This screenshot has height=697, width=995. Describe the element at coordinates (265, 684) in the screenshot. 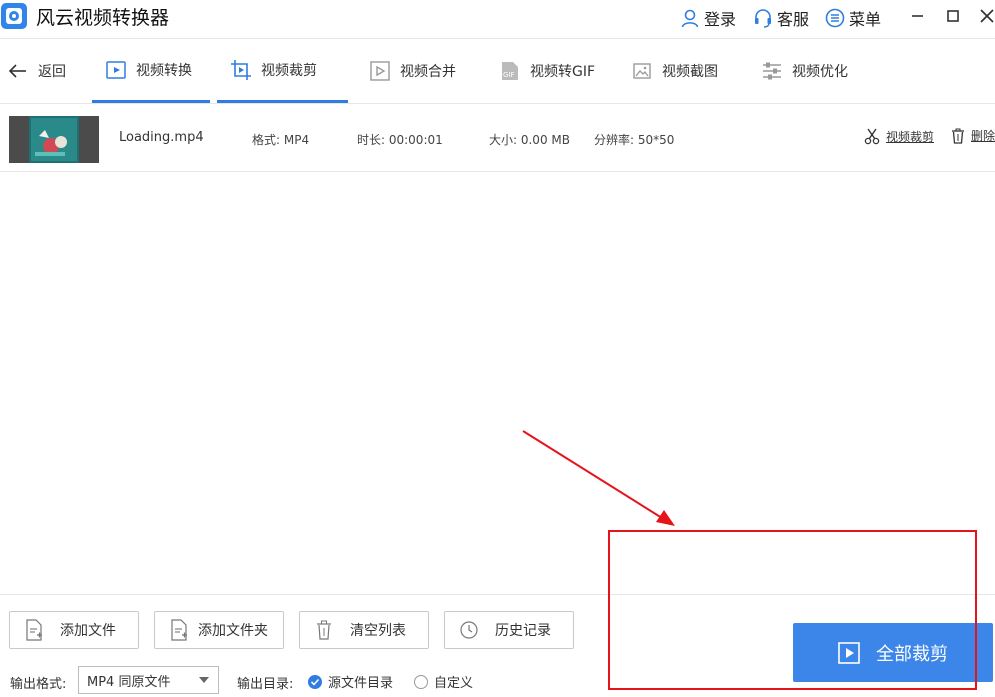

I see `output-dir-label: 输出目录:` at that location.